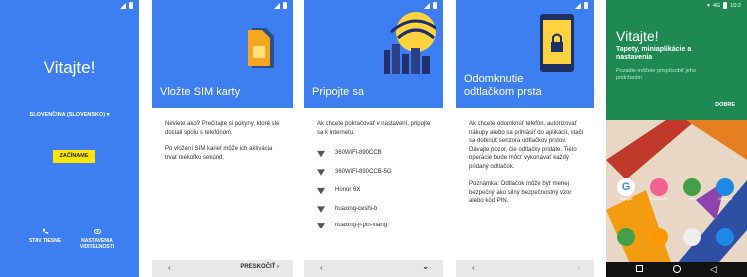  Describe the element at coordinates (494, 79) in the screenshot. I see `title-line-1: Odomknutie` at that location.